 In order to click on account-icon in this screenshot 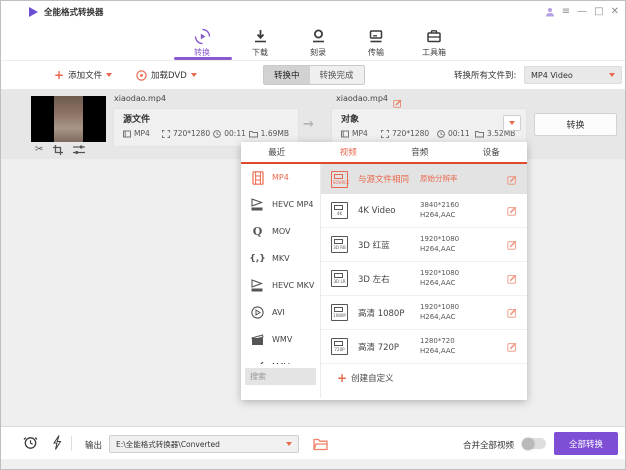, I will do `click(550, 12)`.